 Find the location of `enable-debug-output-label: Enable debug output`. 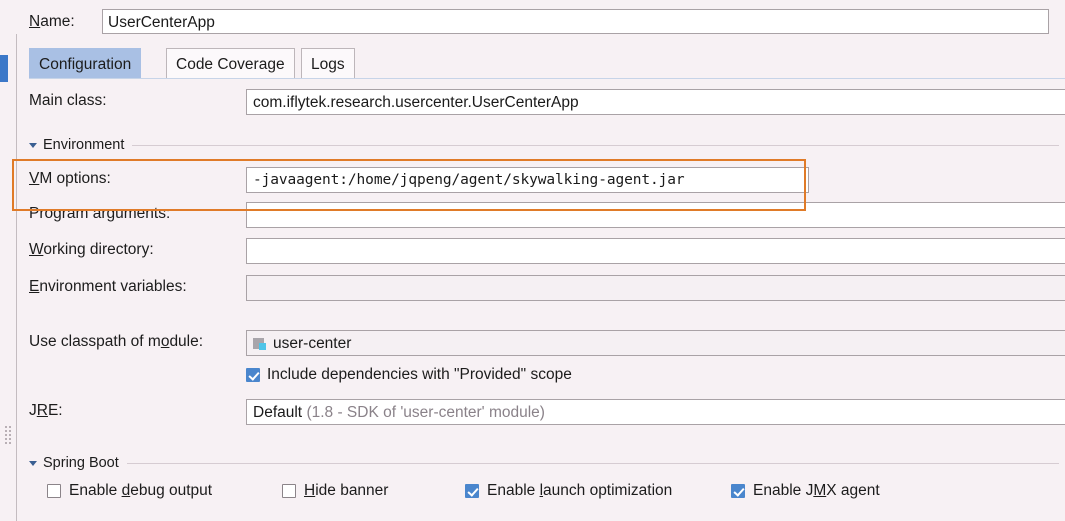

enable-debug-output-label: Enable debug output is located at coordinates (141, 490).